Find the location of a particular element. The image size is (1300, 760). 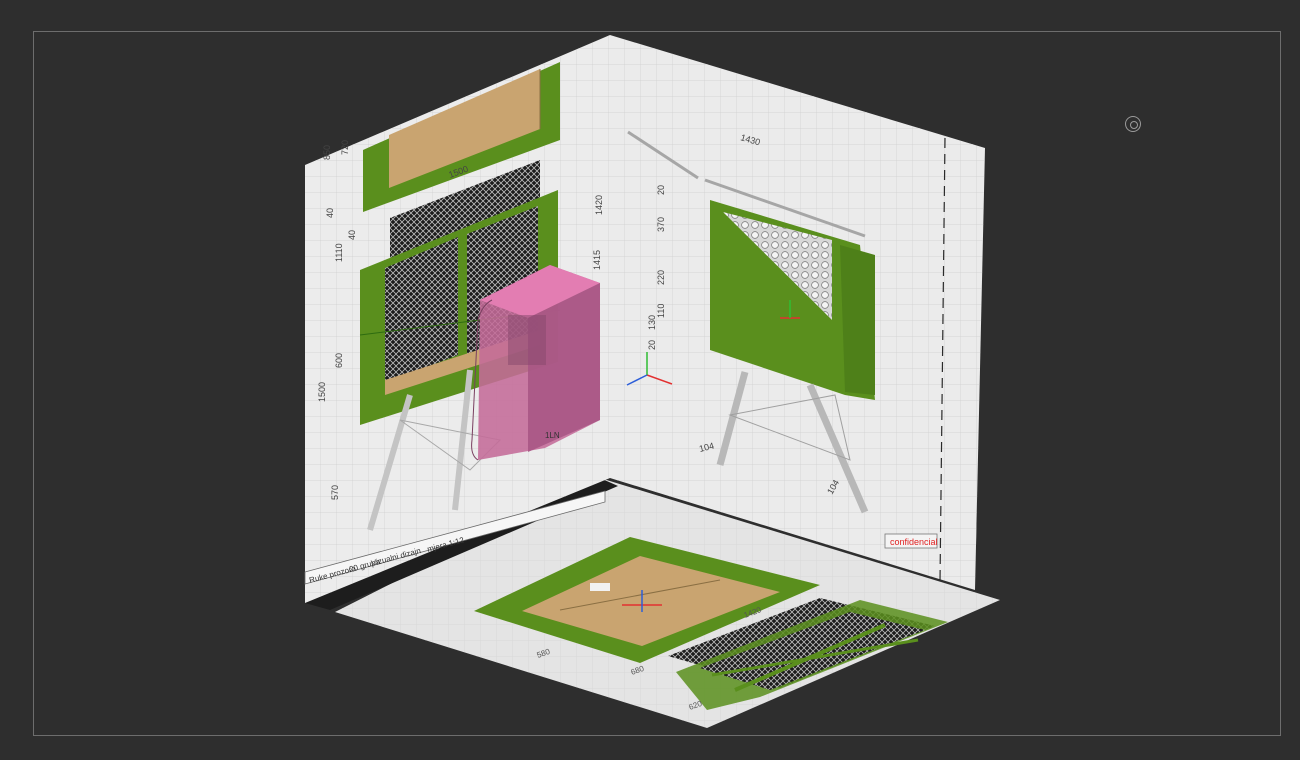

svg-text: 220 is located at coordinates (661, 277).